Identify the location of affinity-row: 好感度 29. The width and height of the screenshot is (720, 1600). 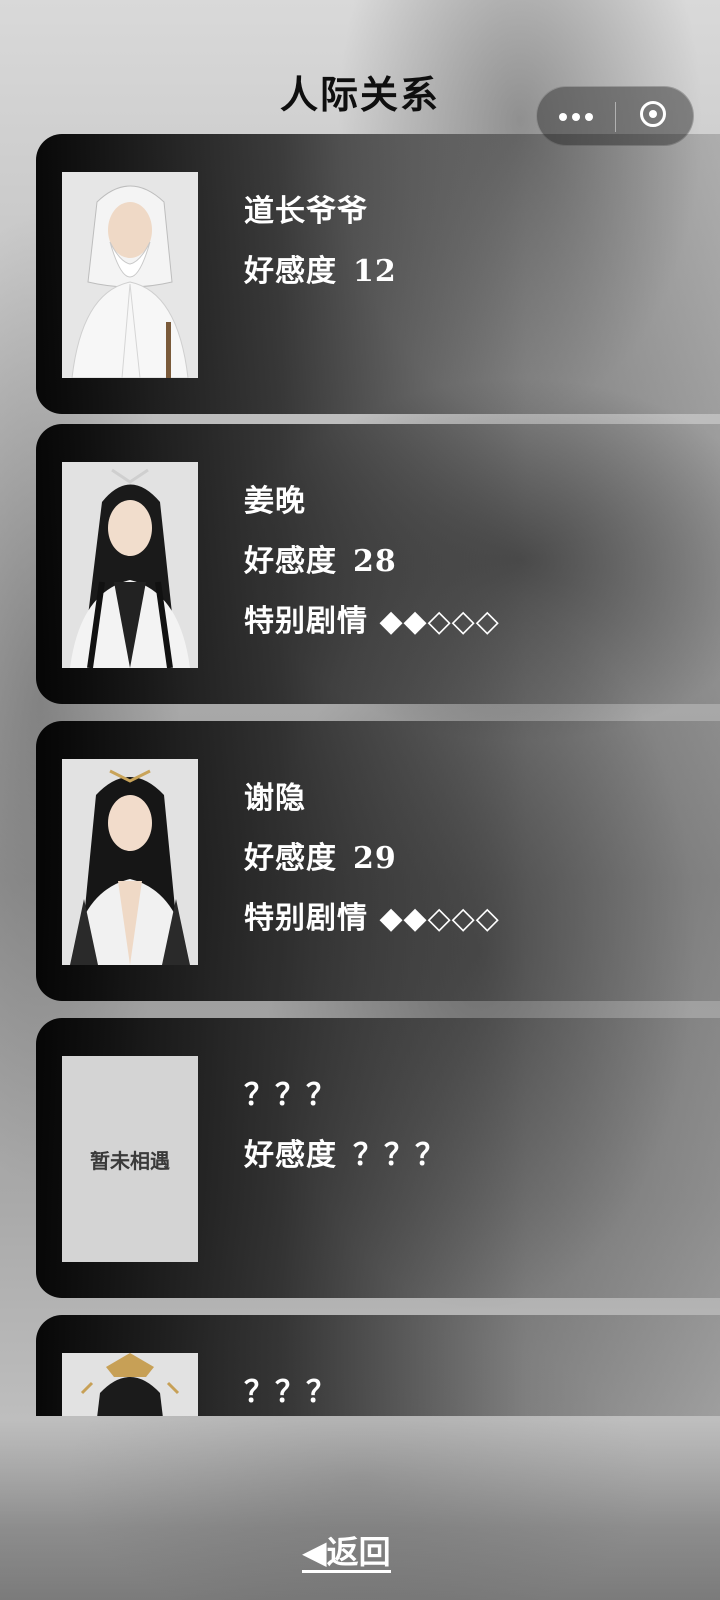
(320, 855).